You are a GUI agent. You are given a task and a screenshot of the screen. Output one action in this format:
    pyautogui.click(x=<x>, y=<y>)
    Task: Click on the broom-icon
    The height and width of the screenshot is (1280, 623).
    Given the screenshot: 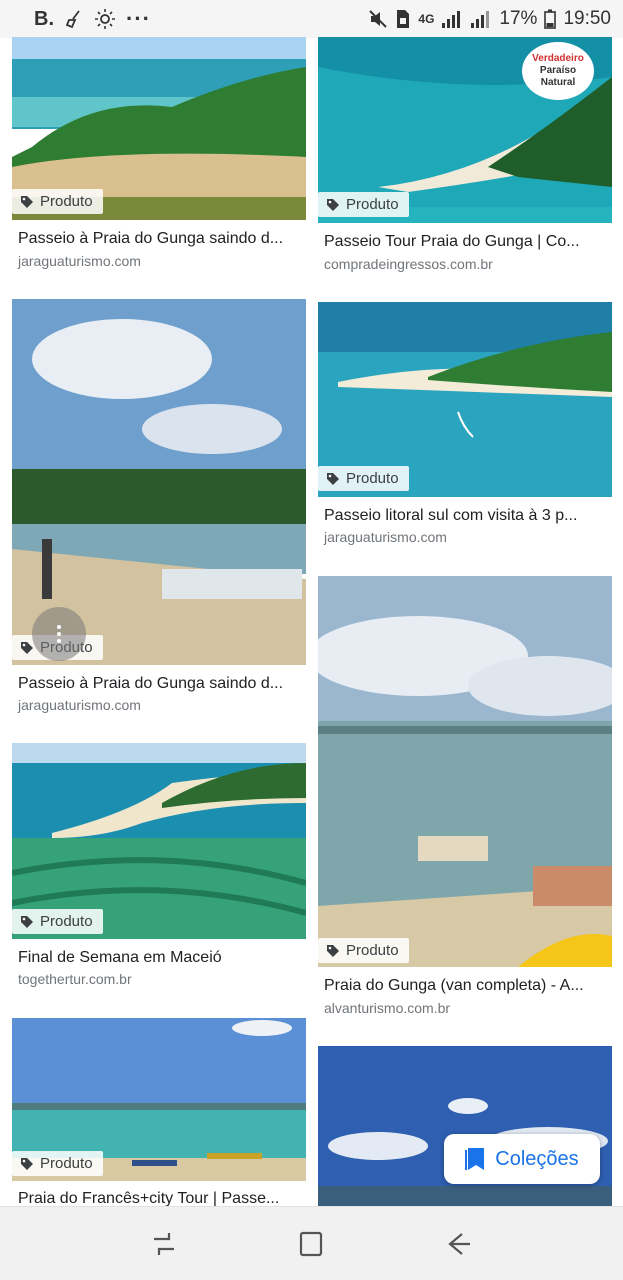 What is the action you would take?
    pyautogui.click(x=74, y=19)
    